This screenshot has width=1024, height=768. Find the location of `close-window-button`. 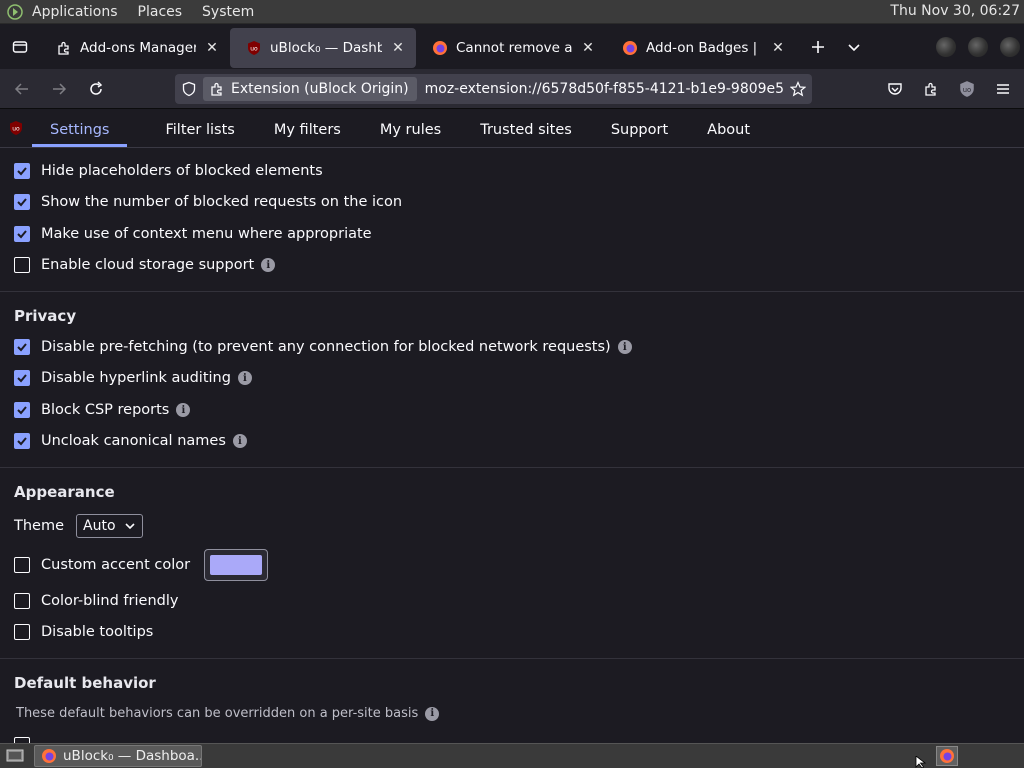

close-window-button is located at coordinates (1010, 47).